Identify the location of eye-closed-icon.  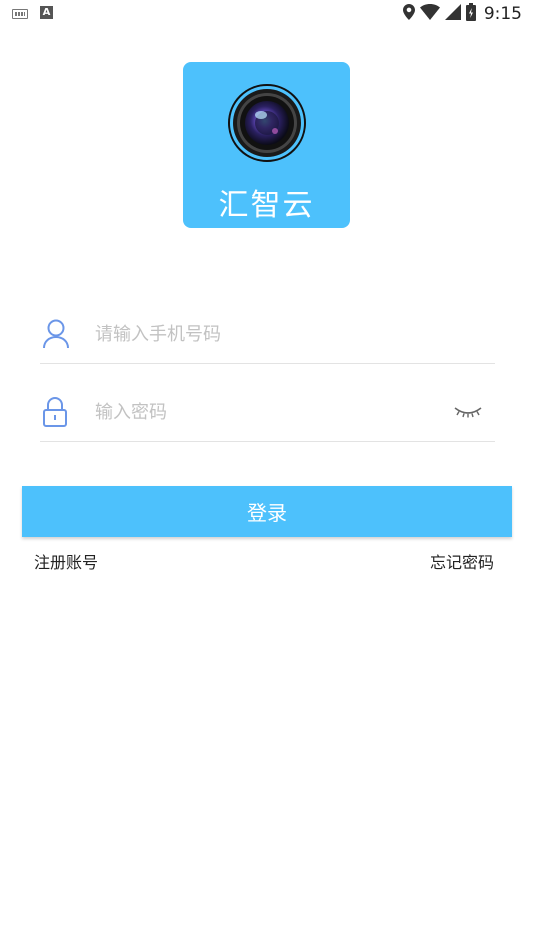
(468, 413).